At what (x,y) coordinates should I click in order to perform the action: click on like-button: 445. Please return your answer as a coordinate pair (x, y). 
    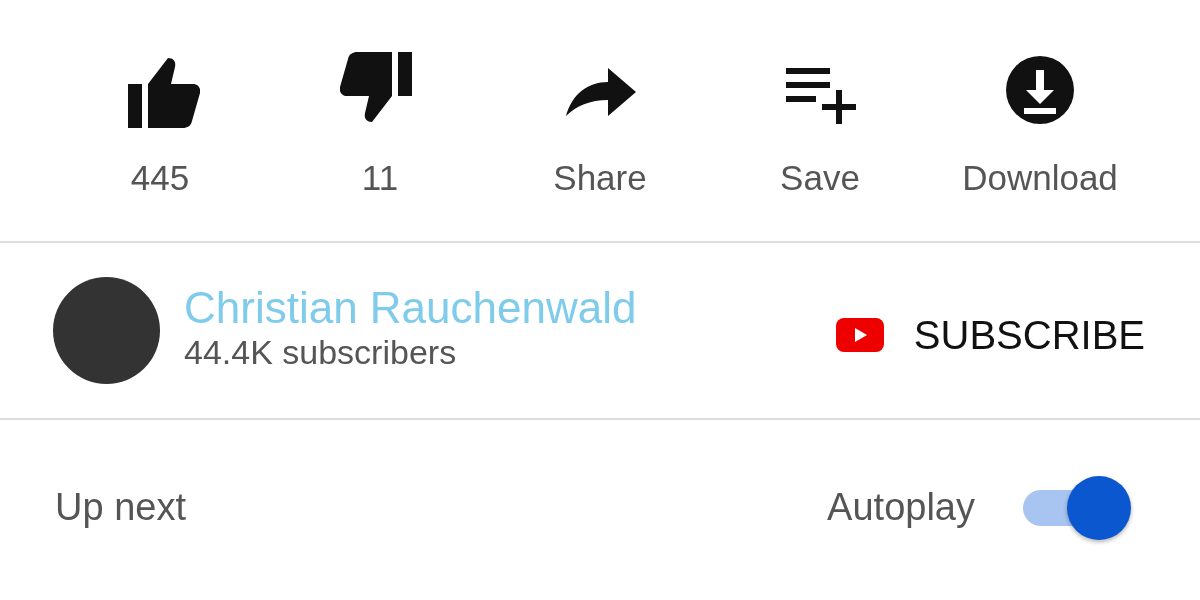
    Looking at the image, I should click on (160, 145).